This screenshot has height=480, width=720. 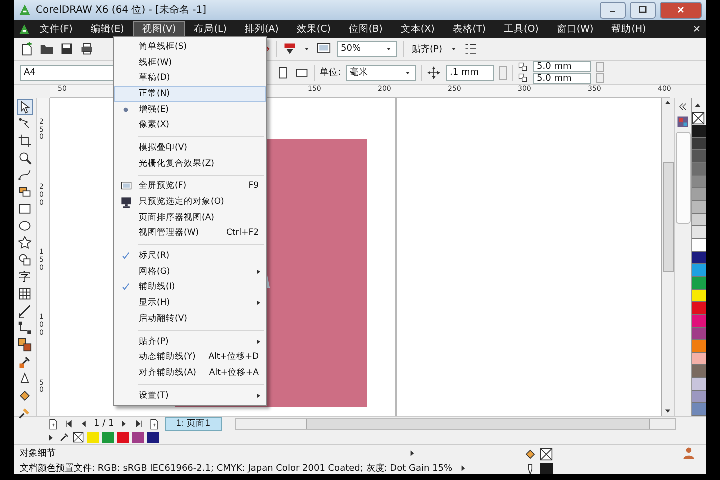 I want to click on menu-item: 增强(E), so click(x=190, y=110).